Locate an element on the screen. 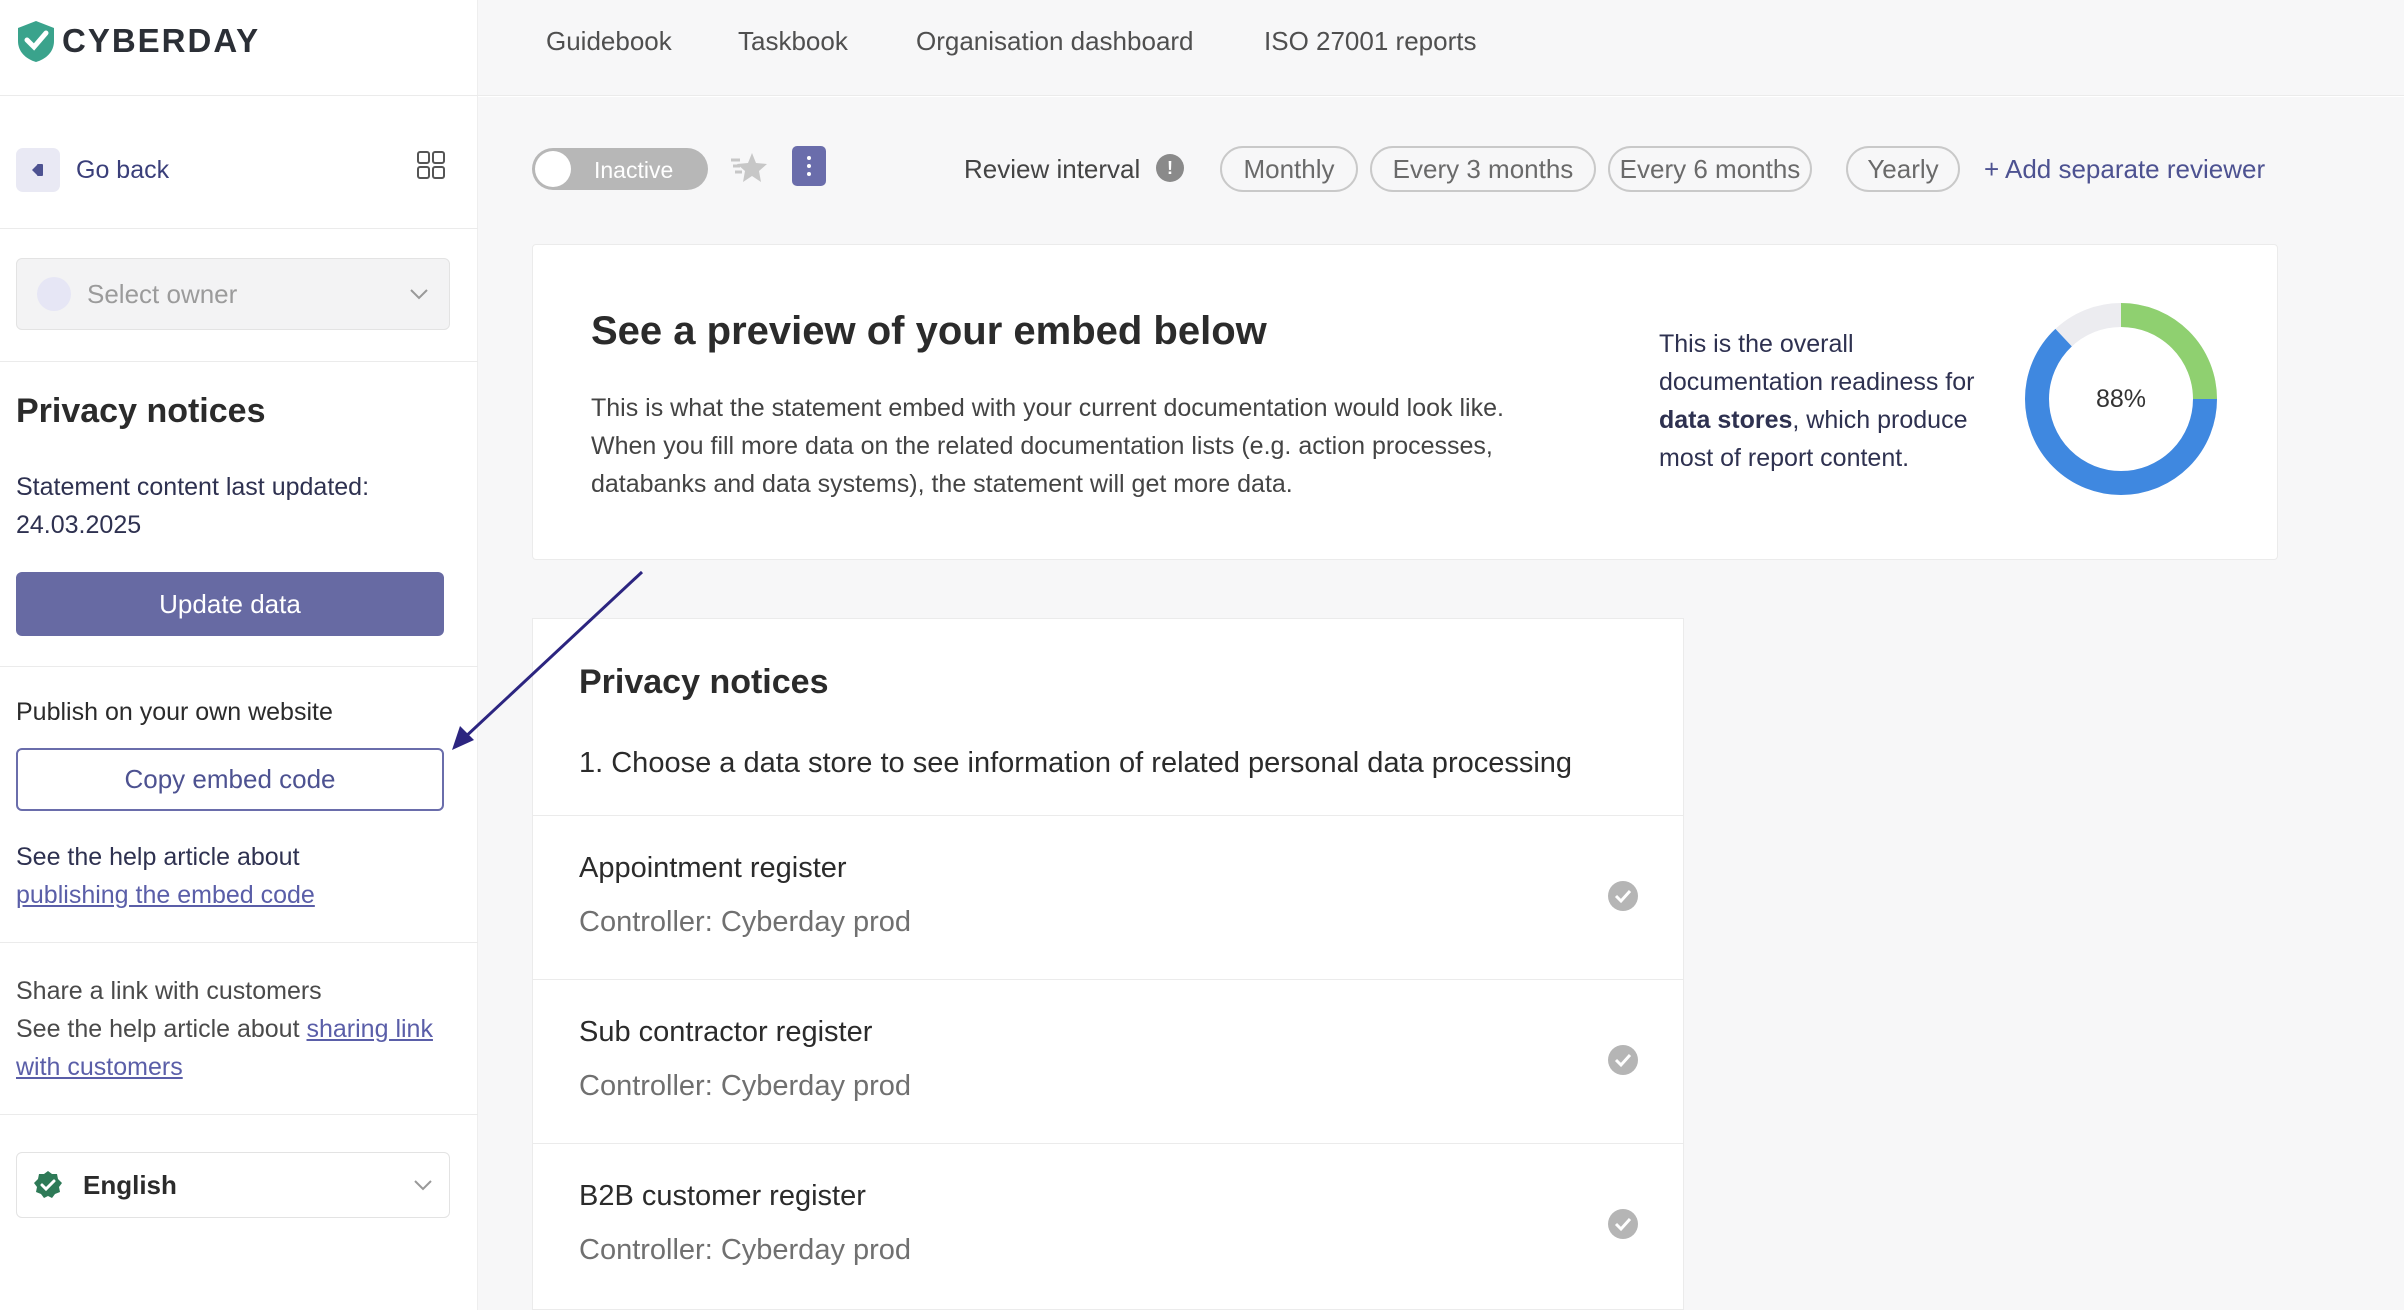  add-separate-reviewer-link: + Add separate reviewer is located at coordinates (2124, 169).